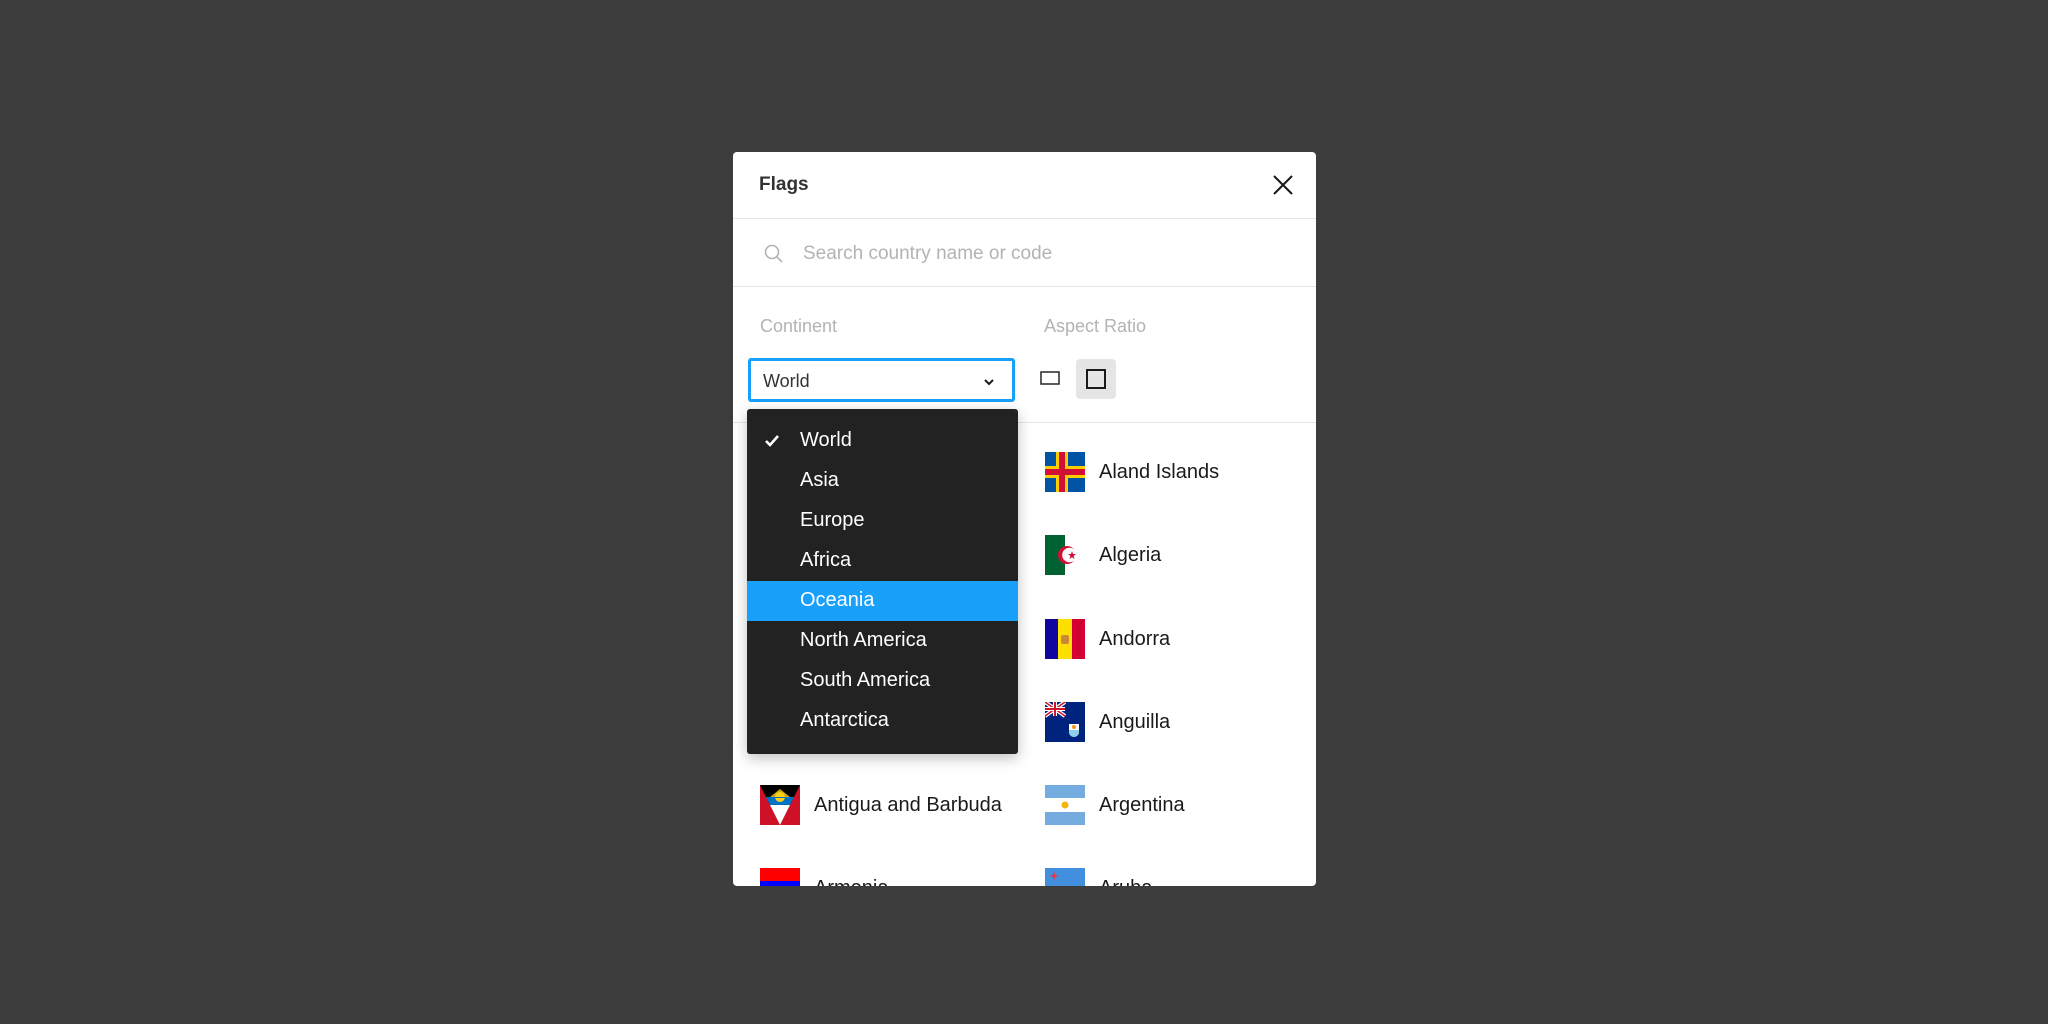 The height and width of the screenshot is (1024, 2048). I want to click on aland-islands-flag-icon, so click(1065, 472).